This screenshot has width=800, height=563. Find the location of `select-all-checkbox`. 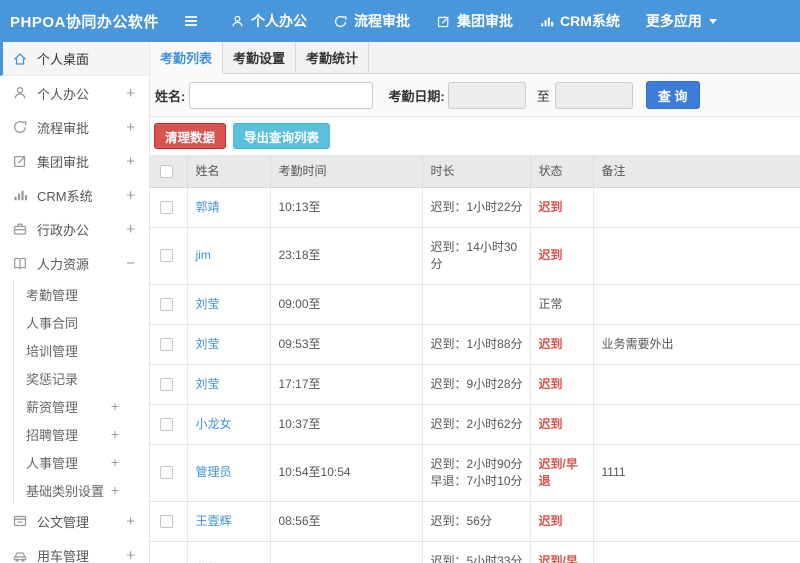

select-all-checkbox is located at coordinates (166, 171).